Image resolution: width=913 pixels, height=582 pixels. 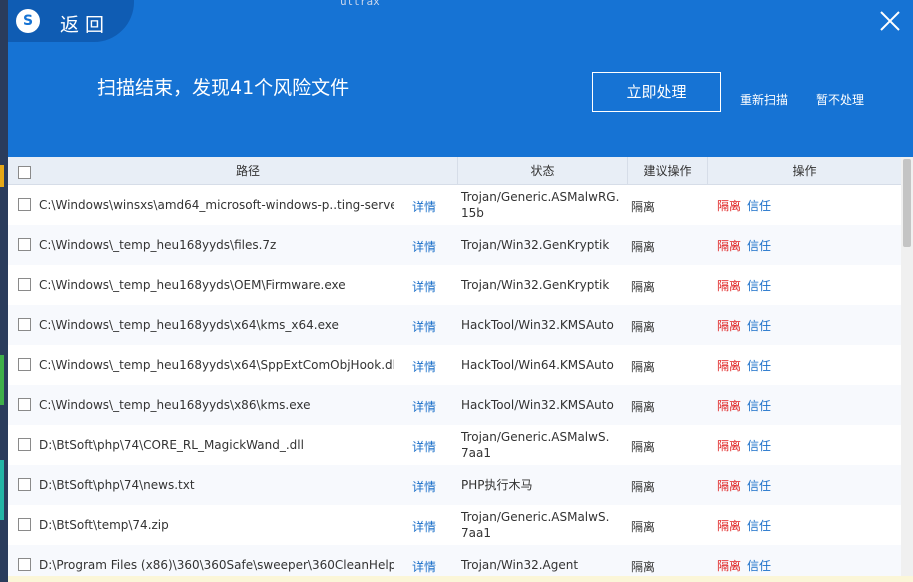 I want to click on threat-status: HackTool/Win32.KMSAuto, so click(x=546, y=325).